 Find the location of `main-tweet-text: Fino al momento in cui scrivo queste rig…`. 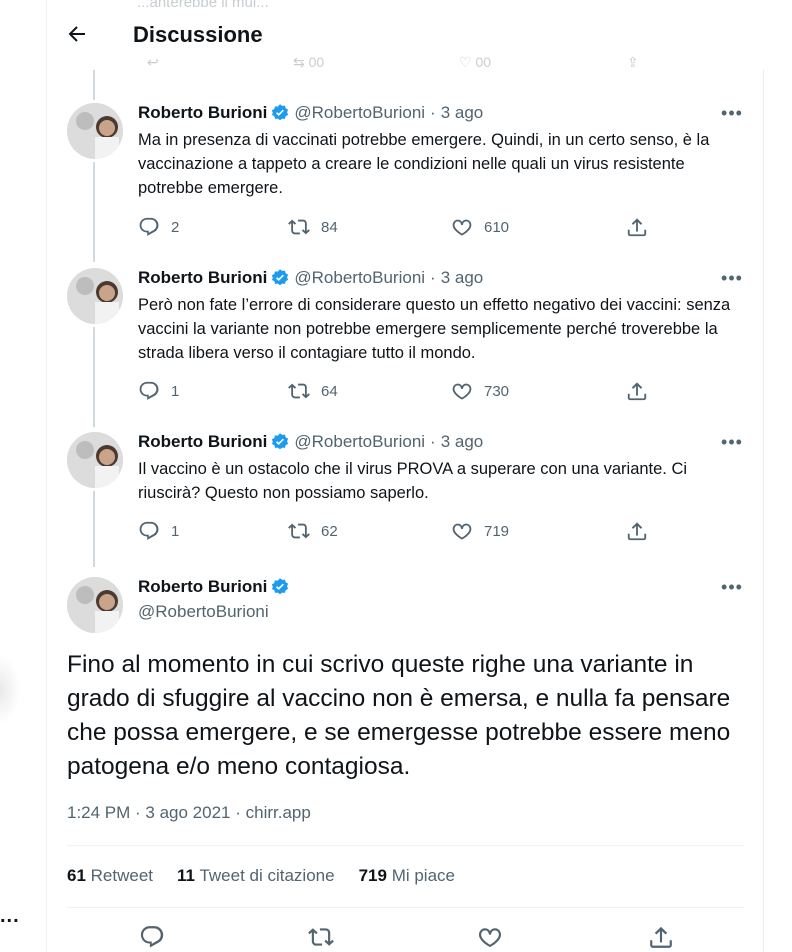

main-tweet-text: Fino al momento in cui scrivo queste rig… is located at coordinates (399, 715).